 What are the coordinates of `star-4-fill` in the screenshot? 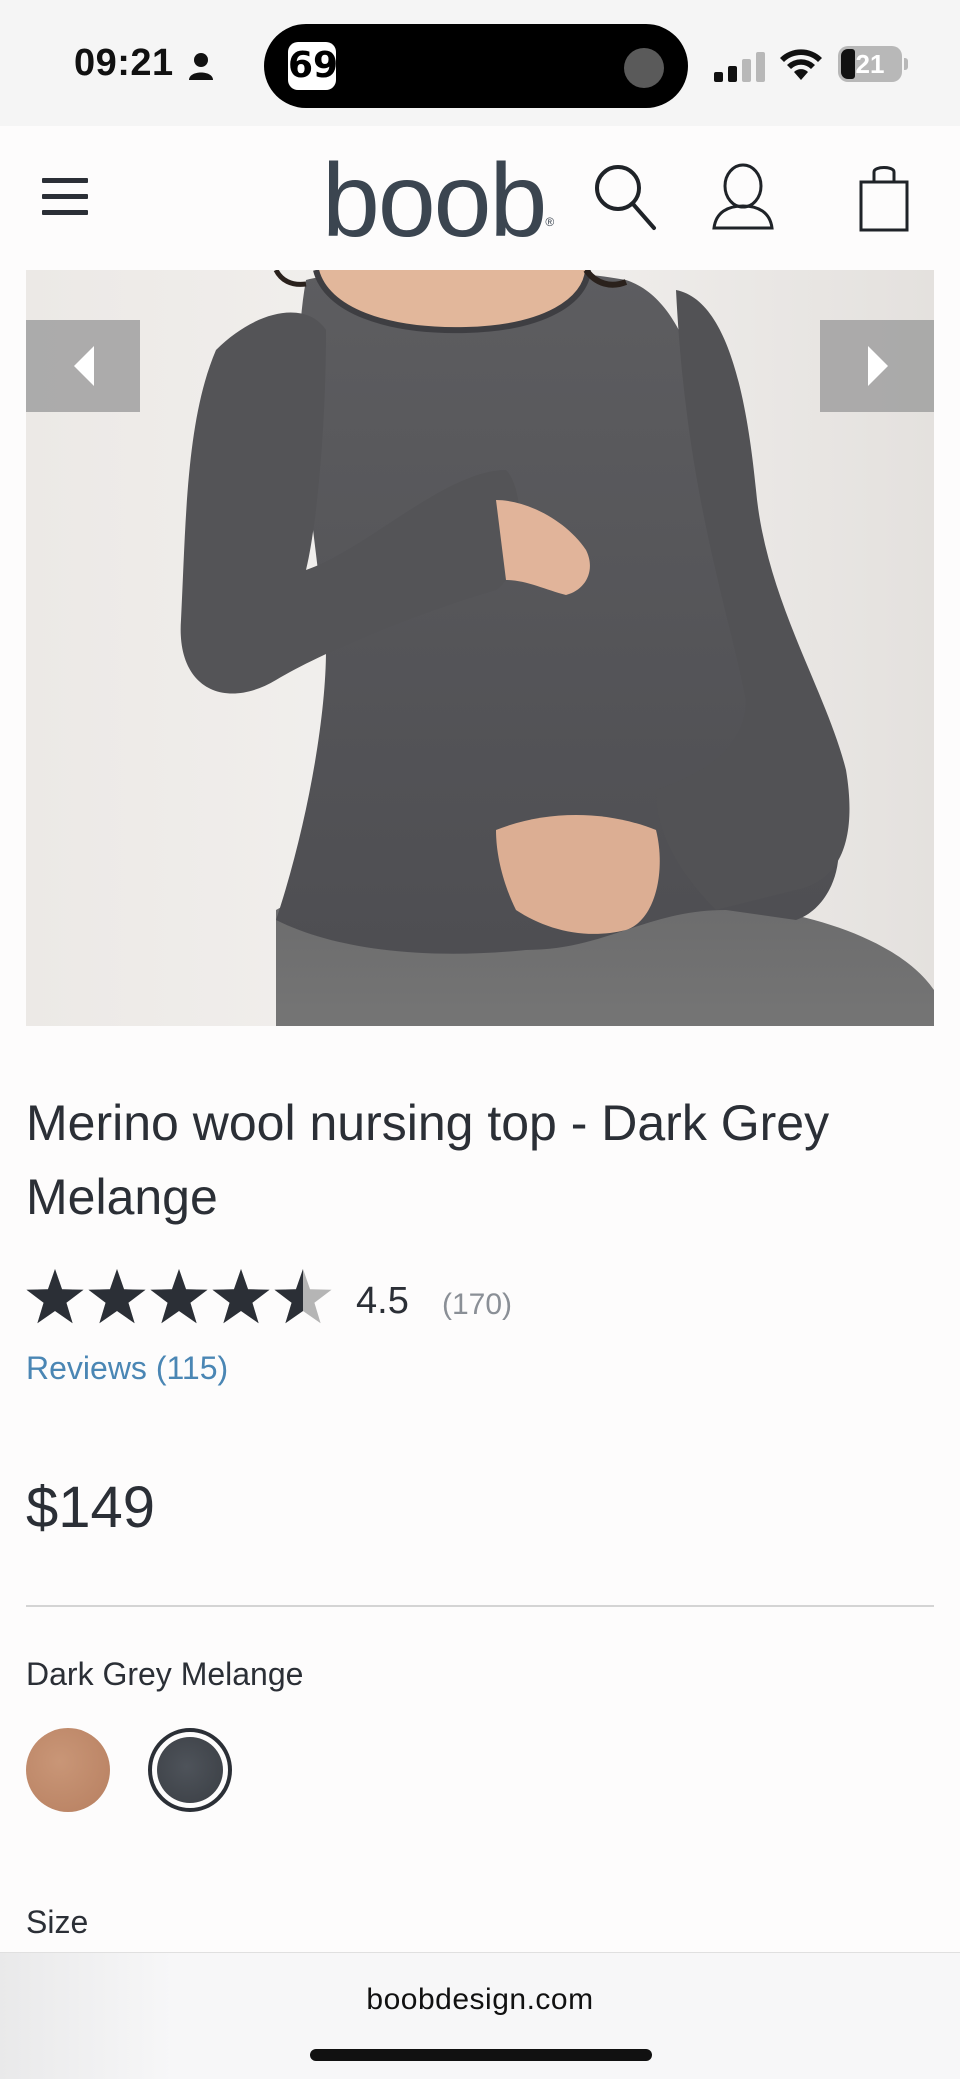 It's located at (241, 1296).